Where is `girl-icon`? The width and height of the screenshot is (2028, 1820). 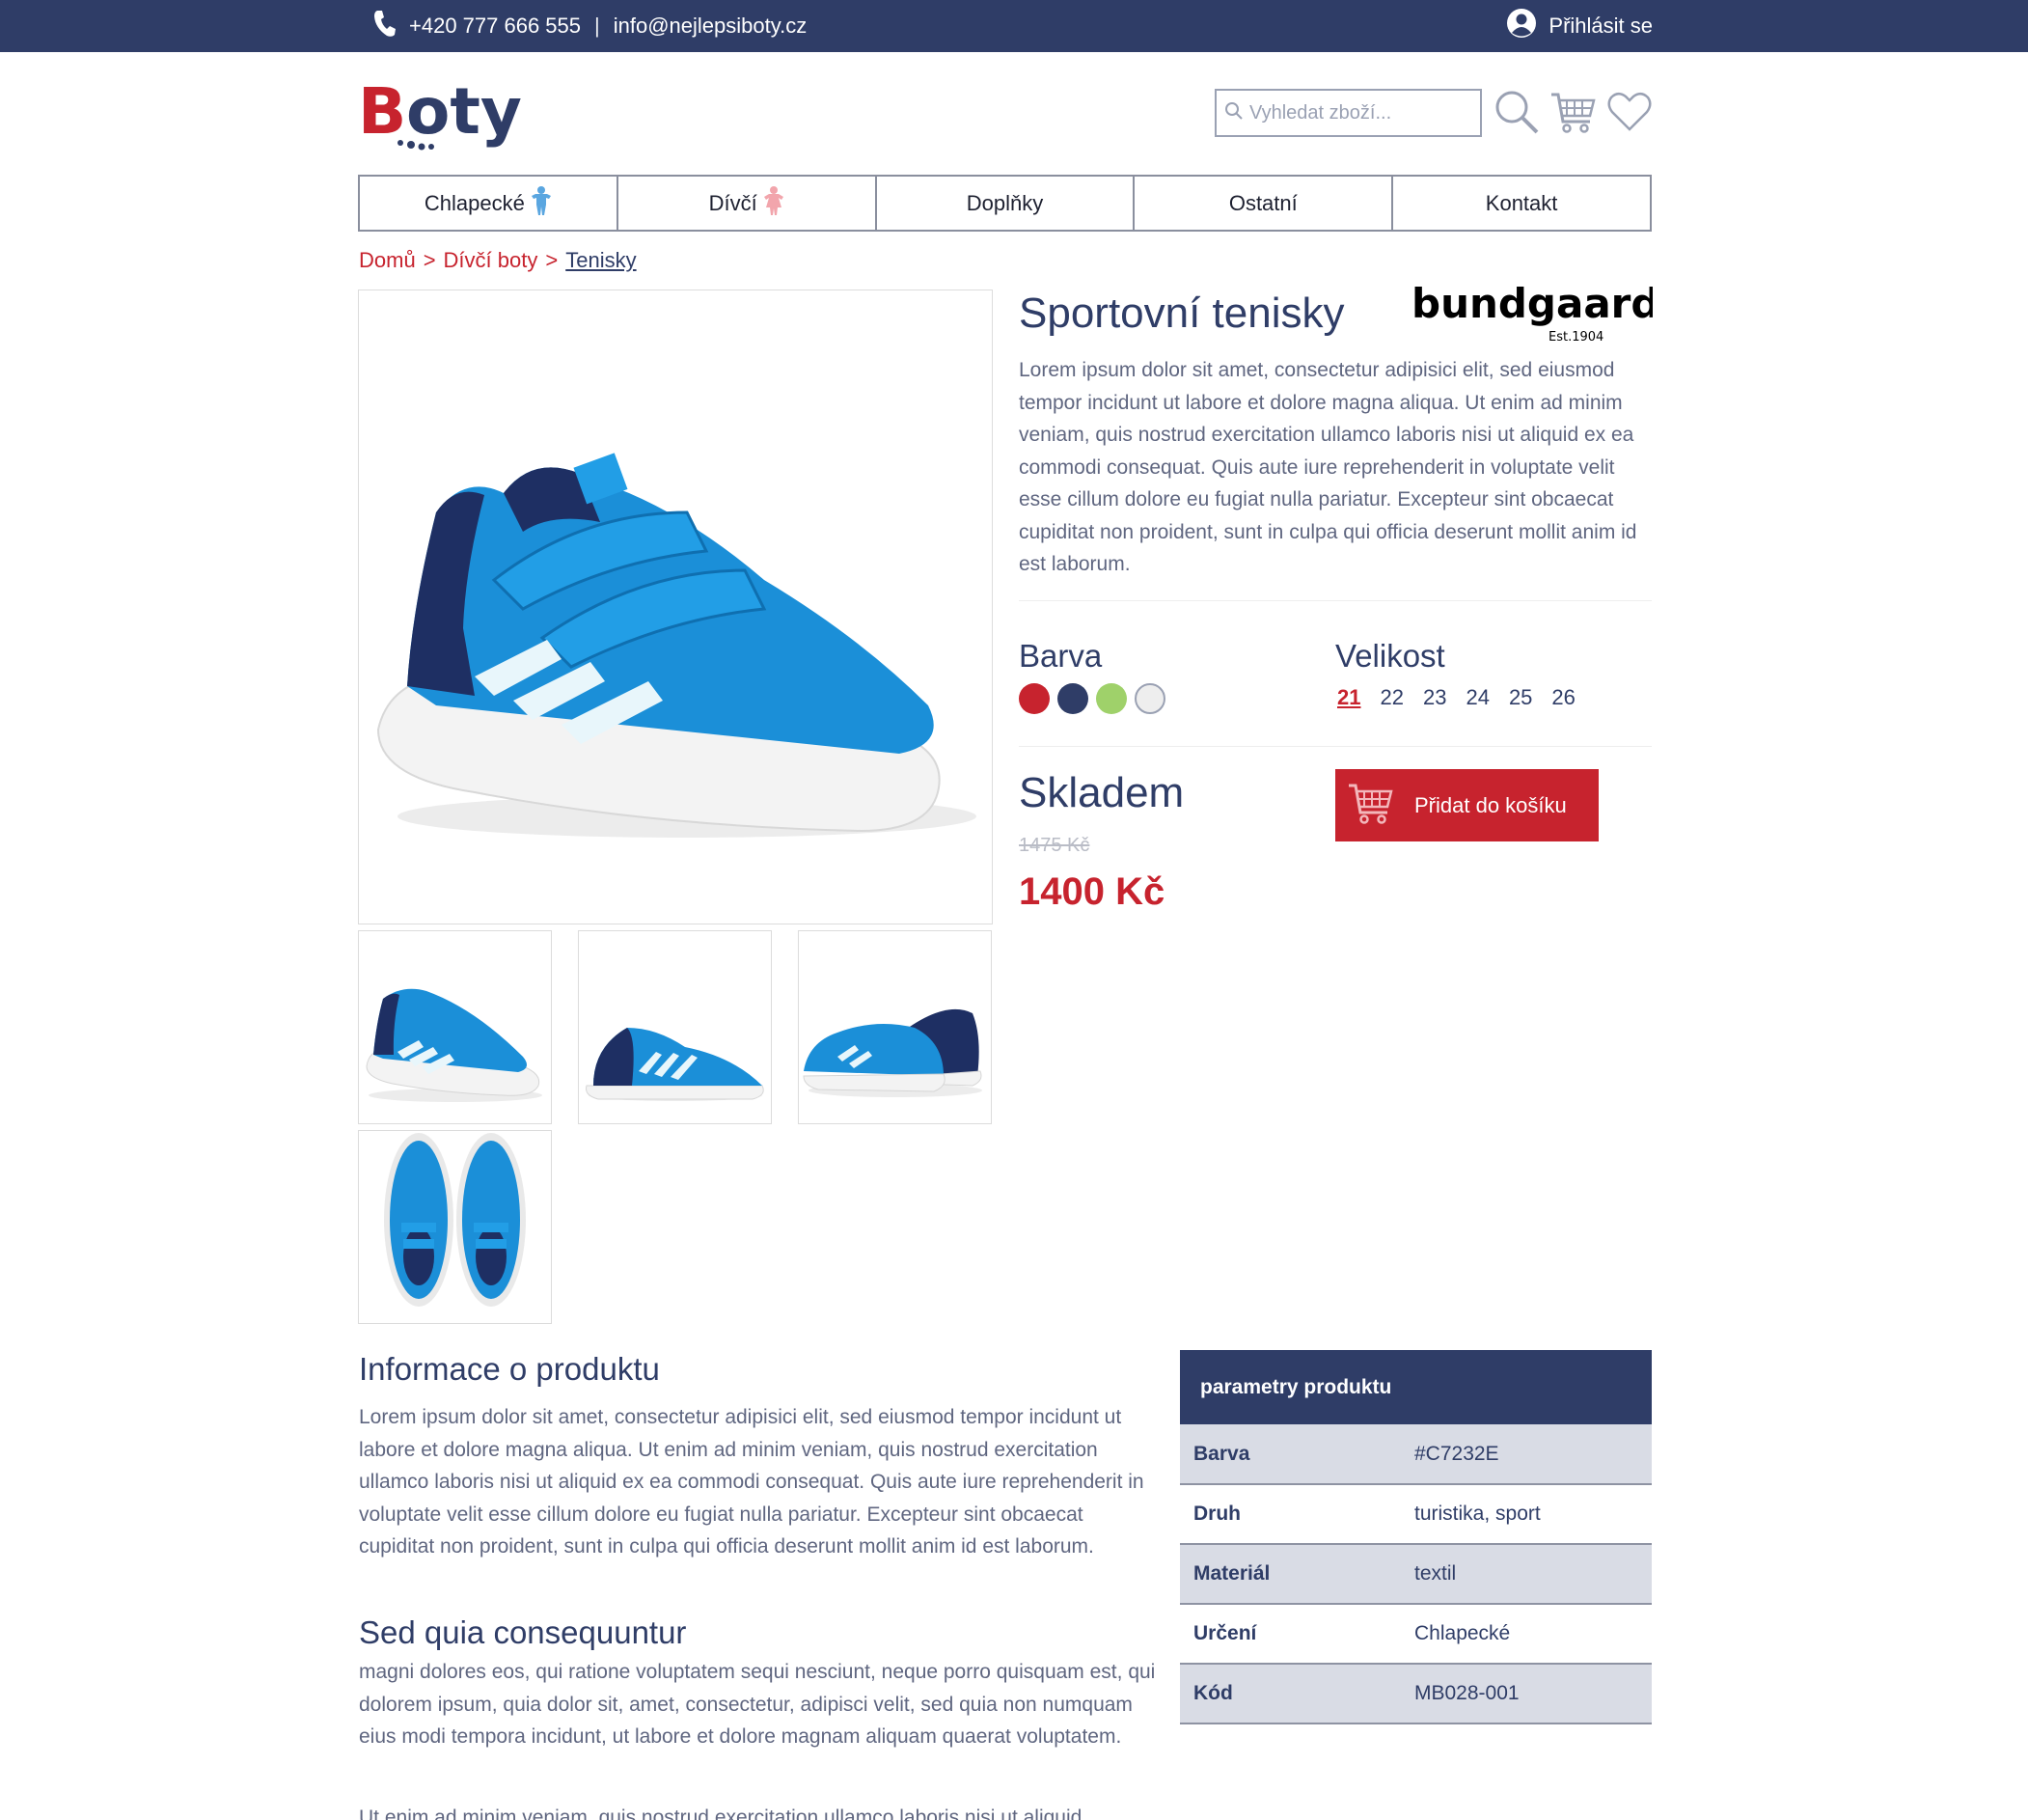
girl-icon is located at coordinates (773, 203).